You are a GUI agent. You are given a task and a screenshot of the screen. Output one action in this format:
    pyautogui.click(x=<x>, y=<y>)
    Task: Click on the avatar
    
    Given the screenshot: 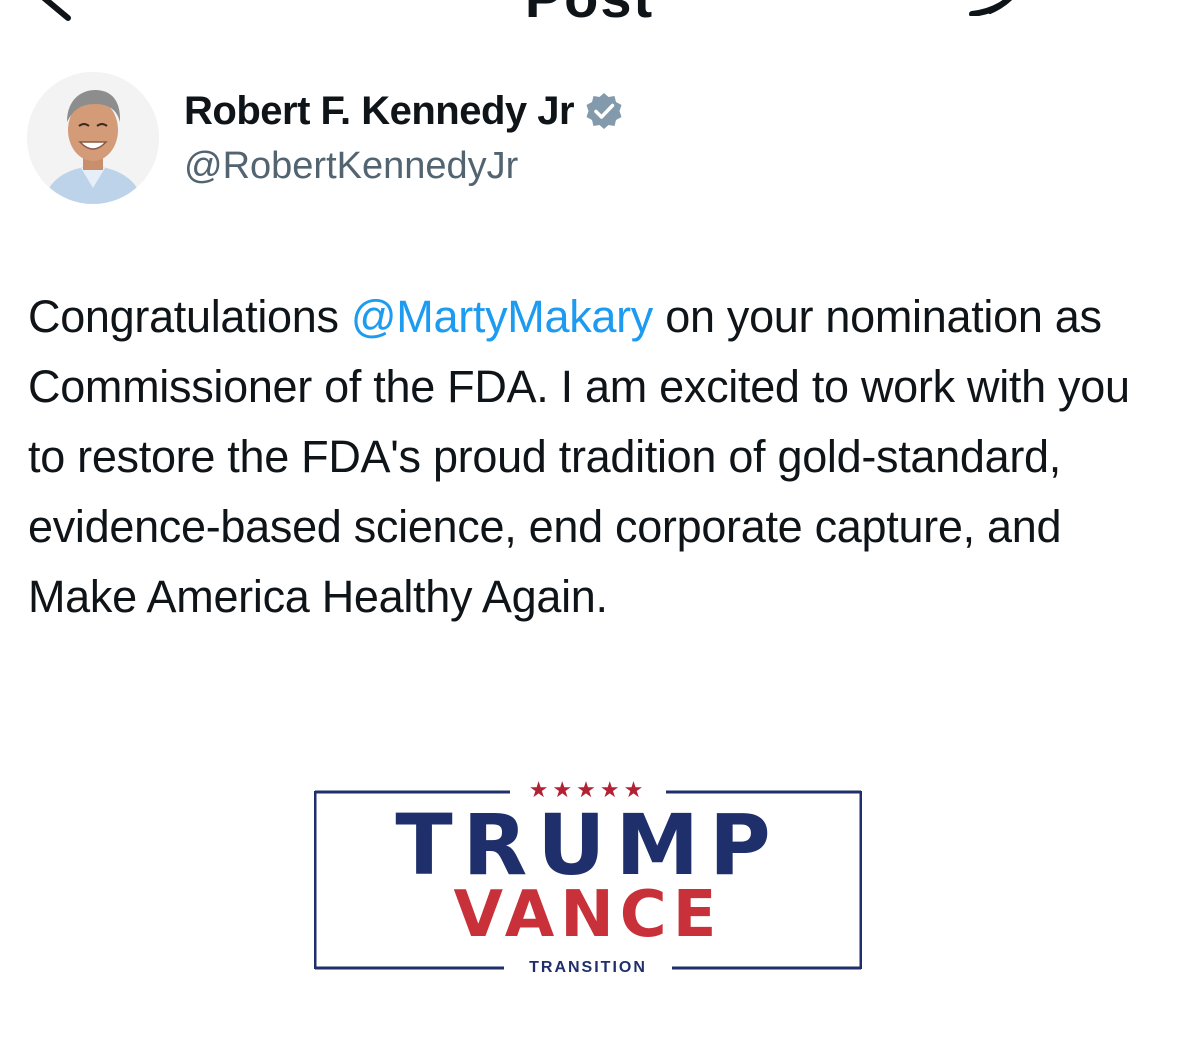 What is the action you would take?
    pyautogui.click(x=93, y=138)
    